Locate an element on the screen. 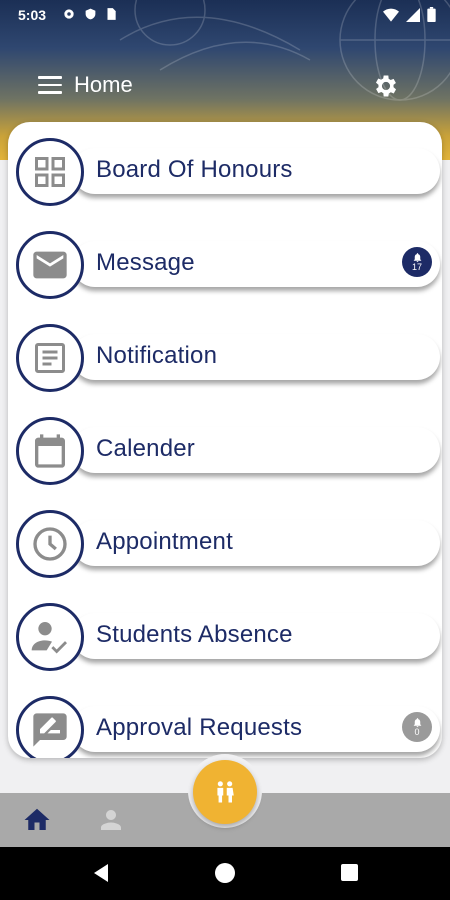 The image size is (450, 900). menu-item-board-of-honours: Board Of Honours is located at coordinates (228, 176).